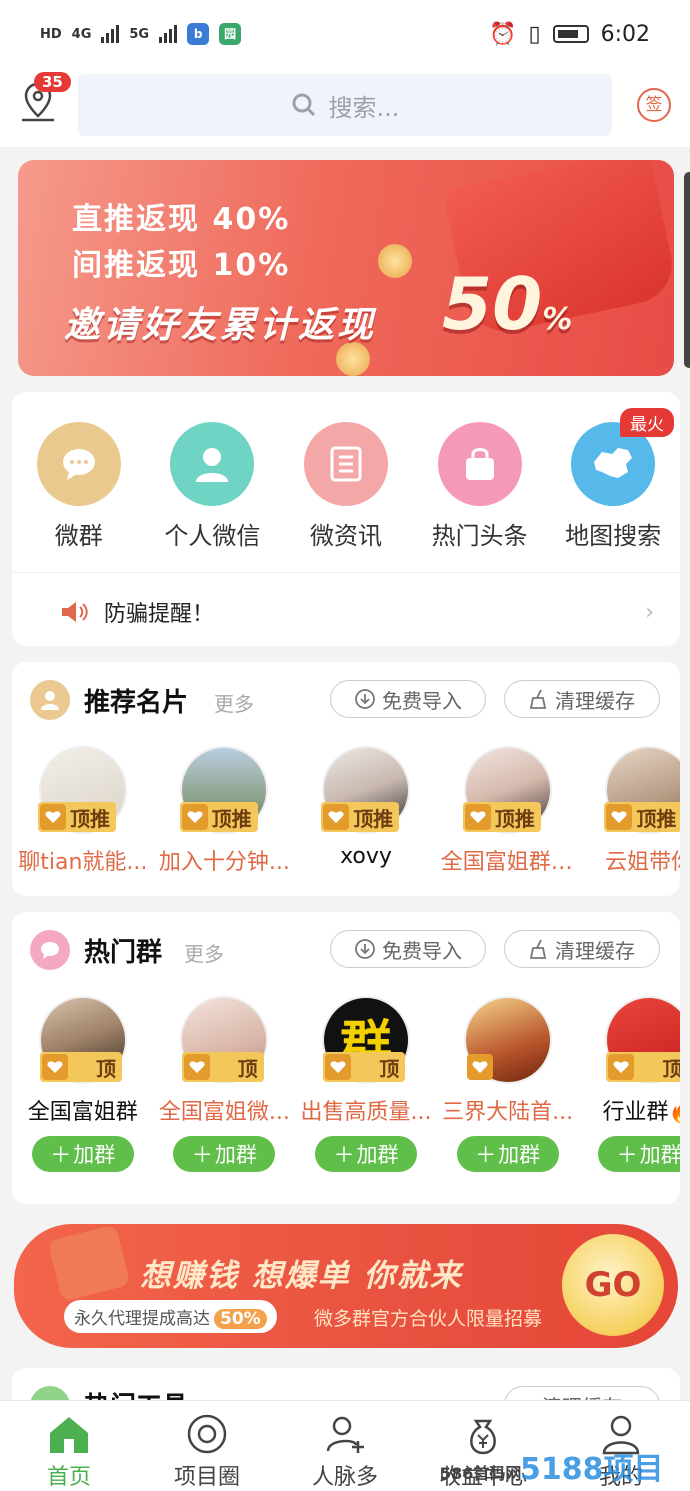 The height and width of the screenshot is (1491, 690). I want to click on anti-fraud-notice: 防骗提醒！, so click(137, 612).